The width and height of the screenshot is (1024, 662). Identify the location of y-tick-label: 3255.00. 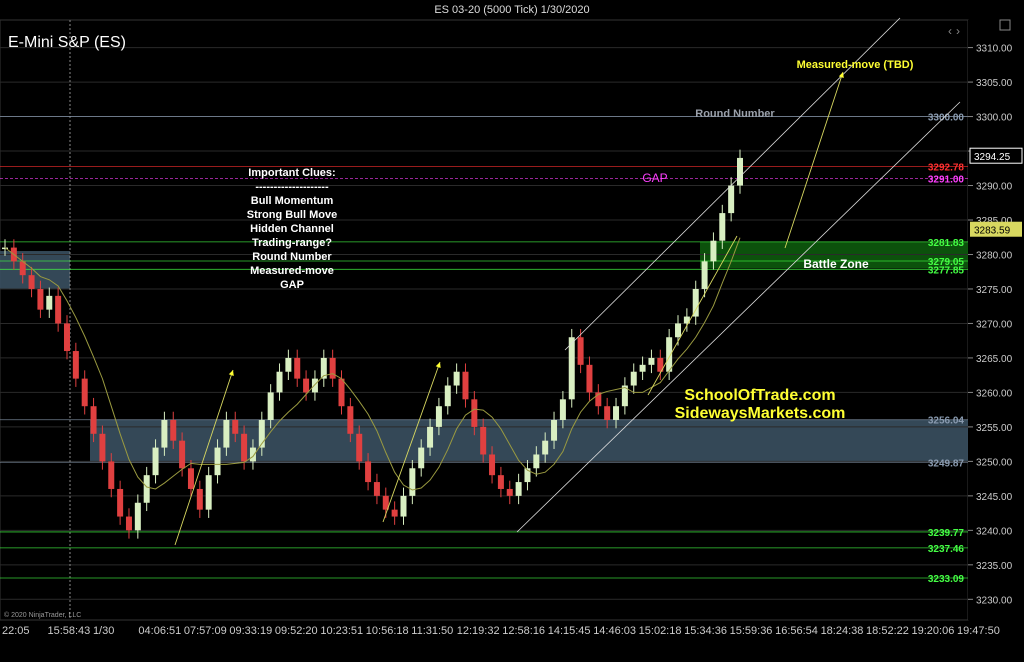
(994, 428).